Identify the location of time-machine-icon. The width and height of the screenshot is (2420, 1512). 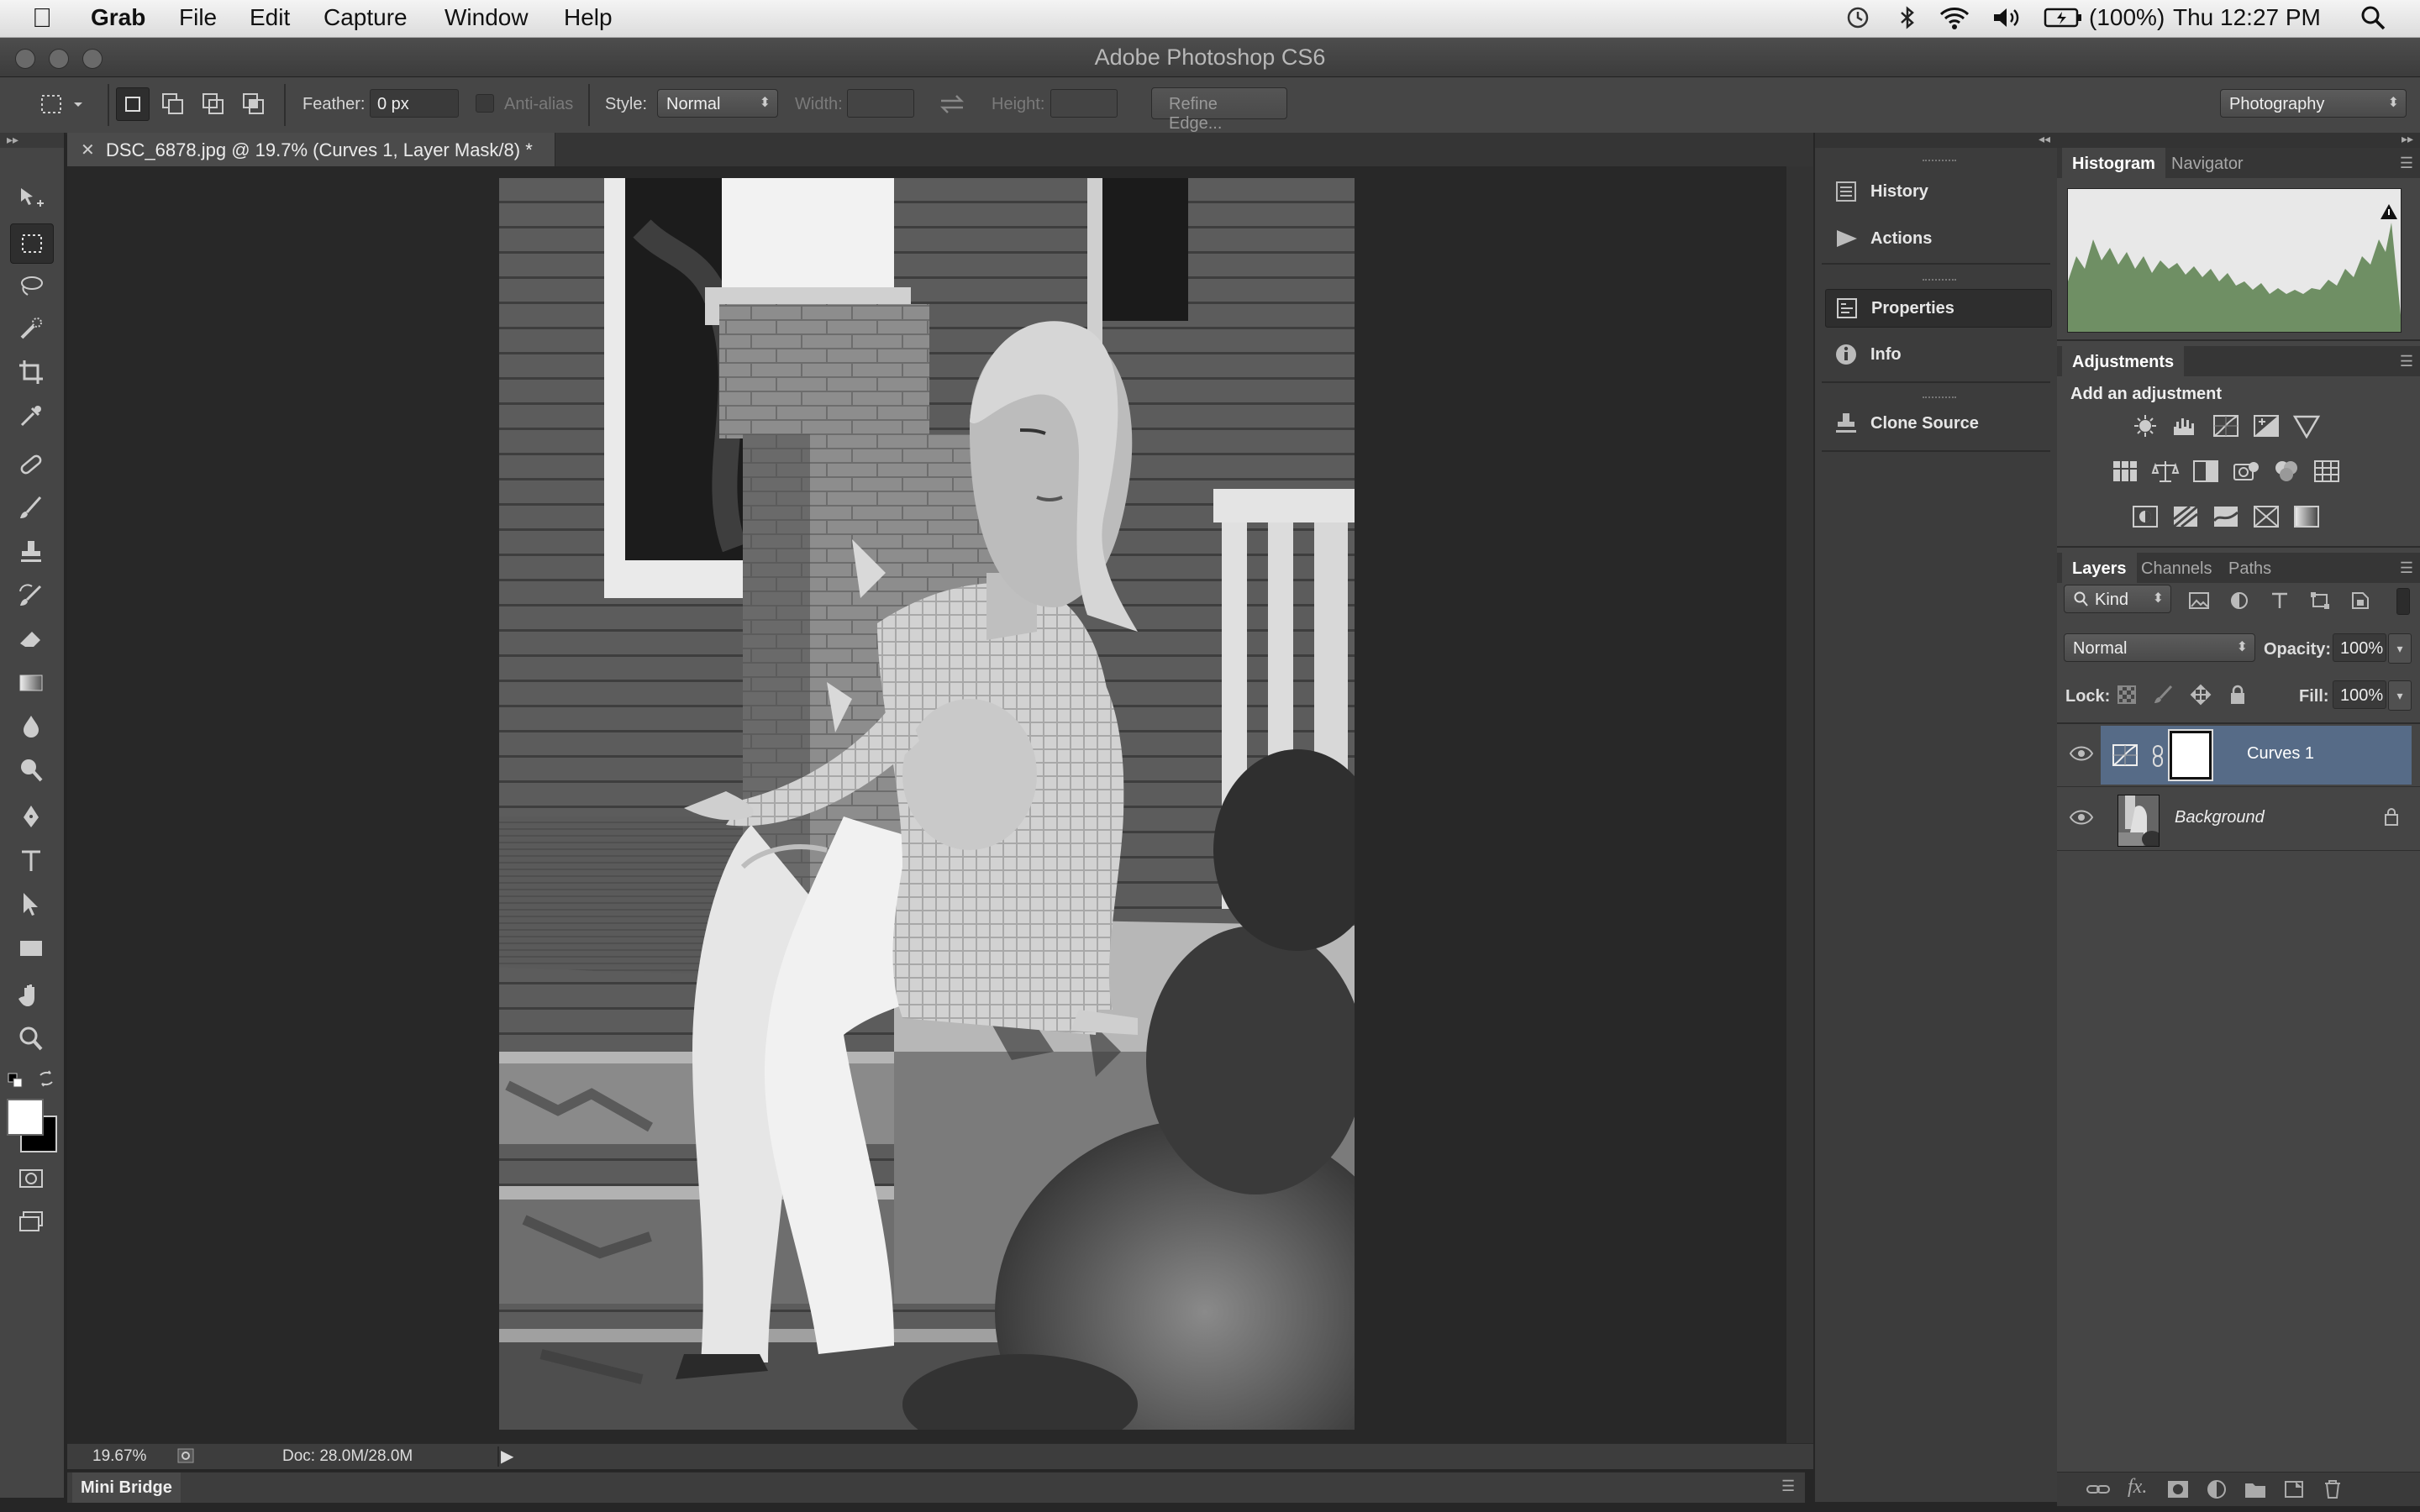
(1858, 17).